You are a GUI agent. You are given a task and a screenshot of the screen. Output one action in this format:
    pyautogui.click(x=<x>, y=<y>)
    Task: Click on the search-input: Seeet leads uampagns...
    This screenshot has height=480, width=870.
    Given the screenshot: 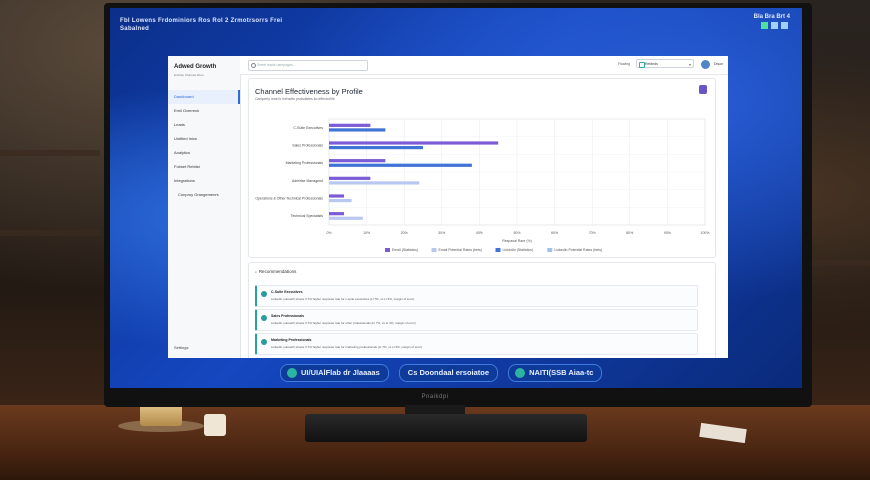 What is the action you would take?
    pyautogui.click(x=308, y=65)
    